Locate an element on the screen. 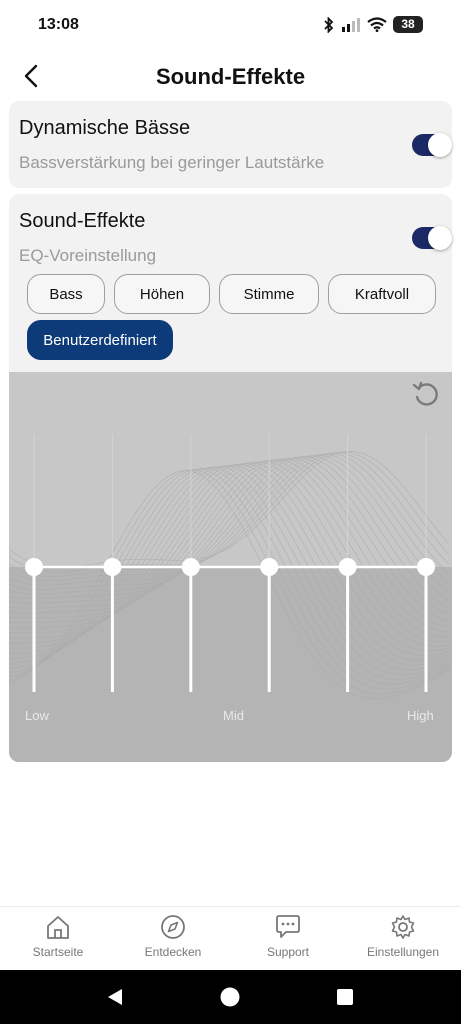 The height and width of the screenshot is (1024, 461). eq-preset-subtitle: EQ-Voreinstellung is located at coordinates (88, 255).